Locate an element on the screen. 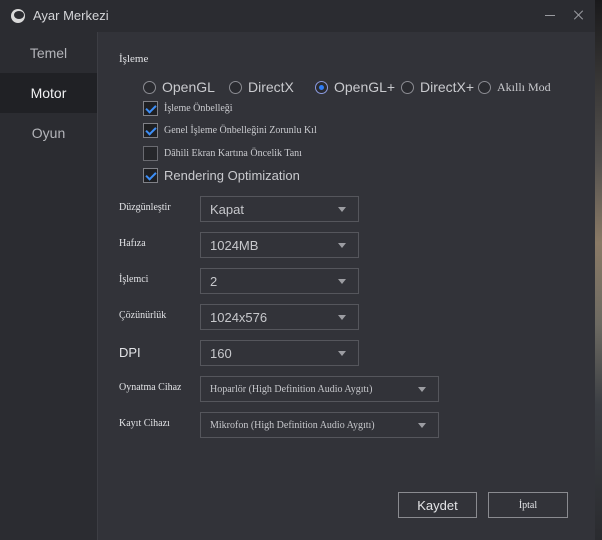  label-memory: Hafıza is located at coordinates (132, 243).